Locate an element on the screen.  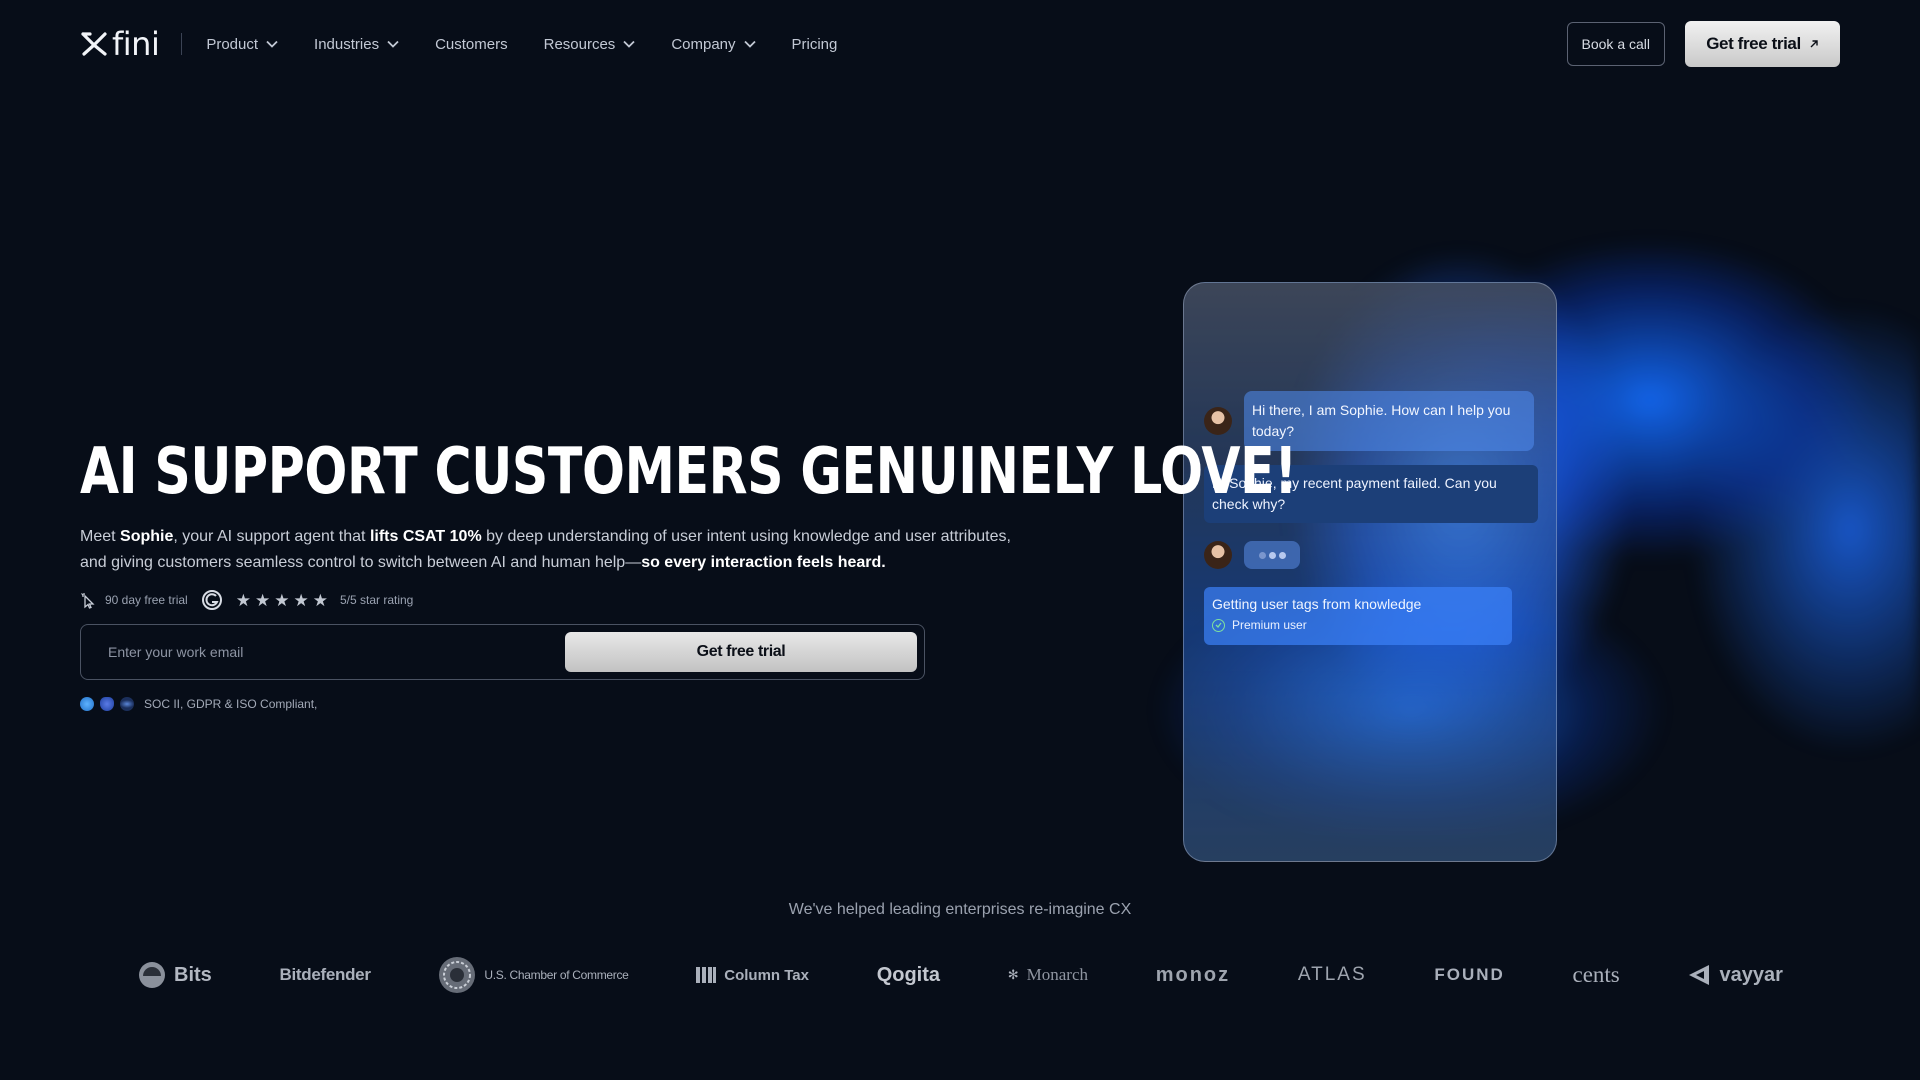
nav-item-label: Customers is located at coordinates (471, 44).